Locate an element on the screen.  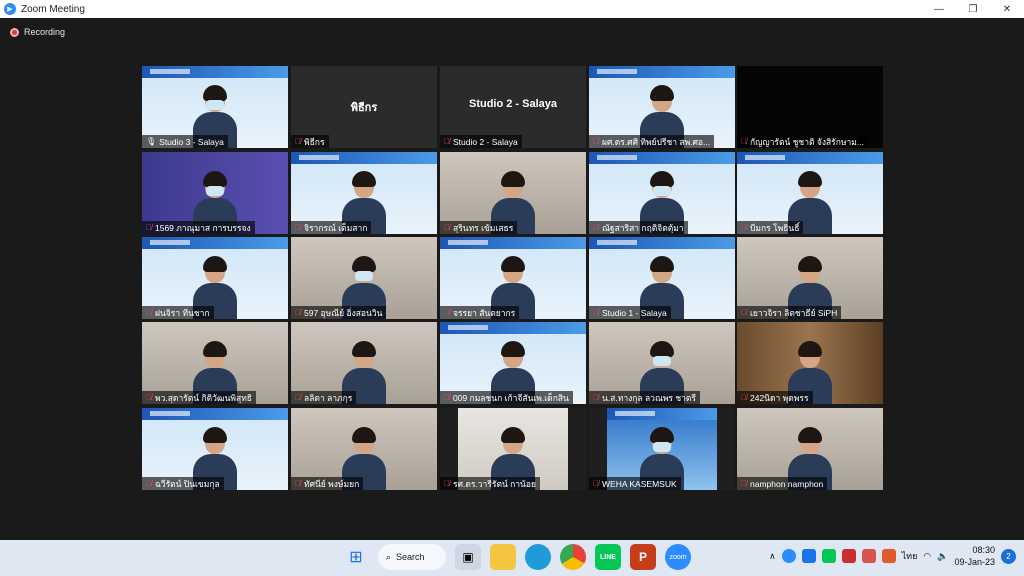
participant-tile: 🎙̸ จิรากรณ์ เต็มสาก is located at coordinates (364, 193).